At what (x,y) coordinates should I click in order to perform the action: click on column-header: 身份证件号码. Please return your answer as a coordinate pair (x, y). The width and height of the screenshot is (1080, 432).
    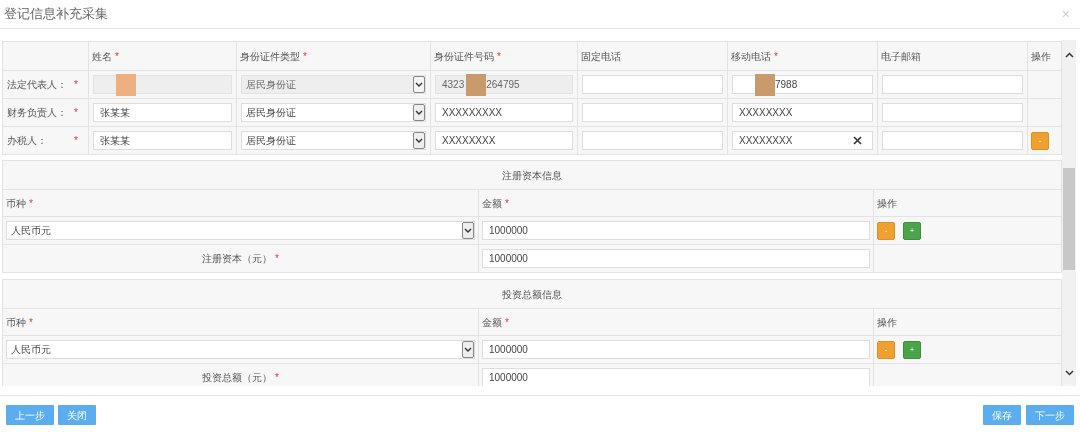
    Looking at the image, I should click on (464, 56).